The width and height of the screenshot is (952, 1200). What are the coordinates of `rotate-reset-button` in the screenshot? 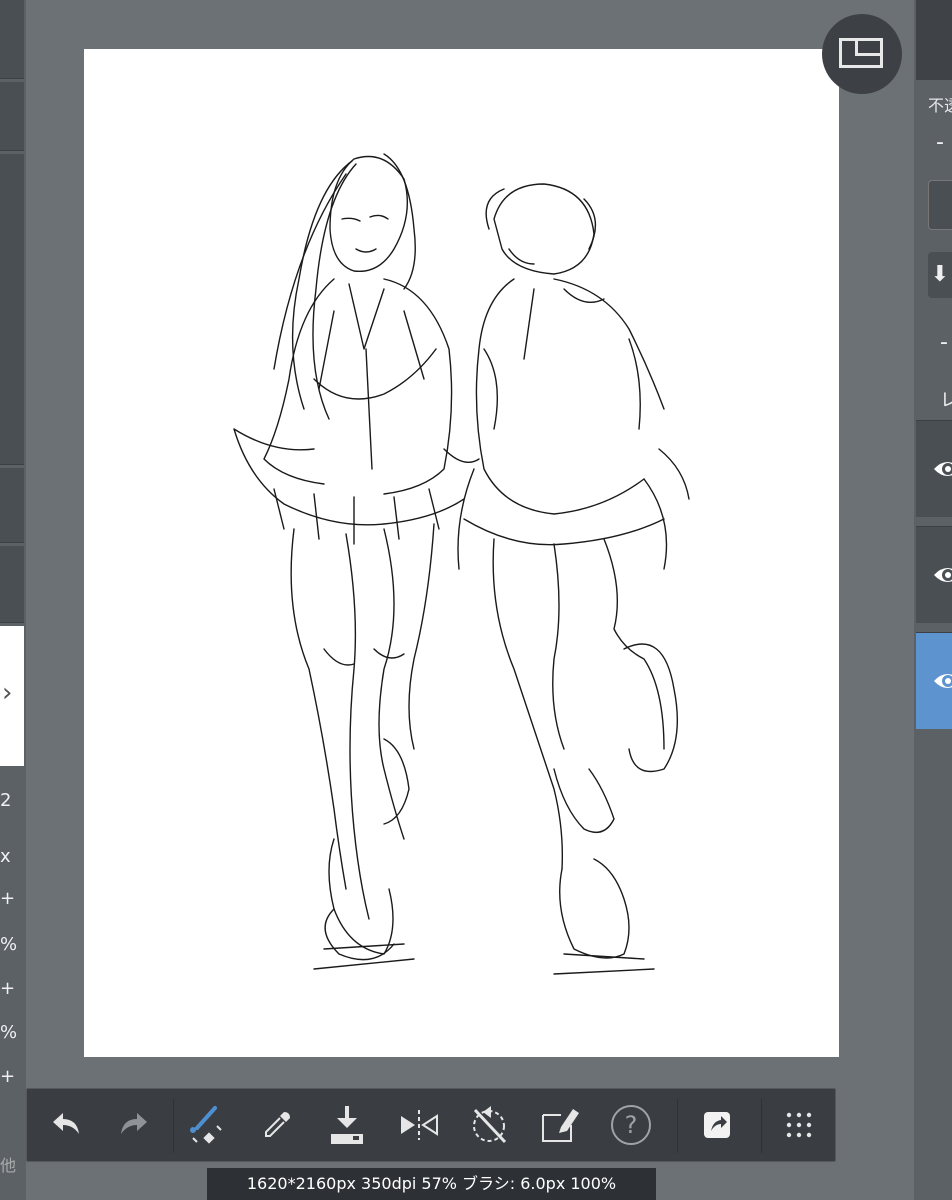 It's located at (489, 1125).